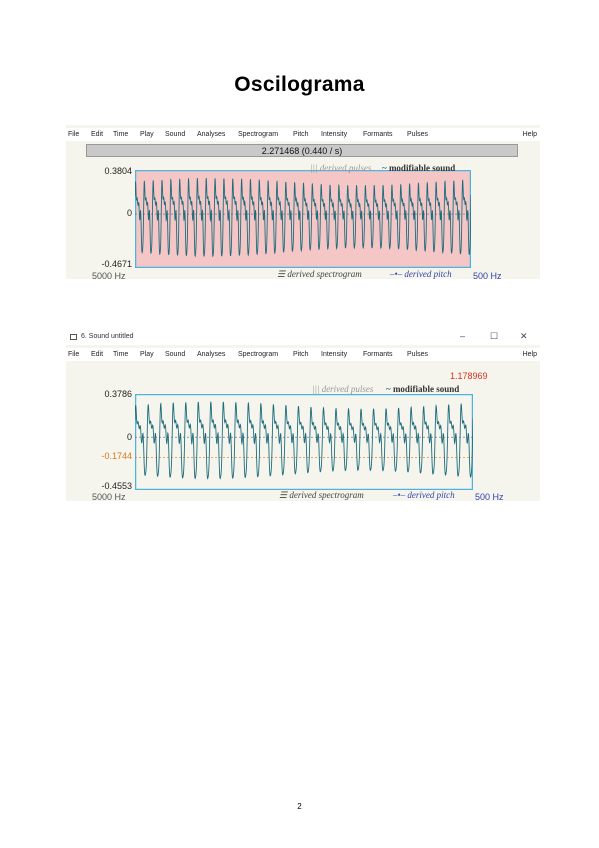 The height and width of the screenshot is (848, 599). I want to click on page-number: 2, so click(299, 806).